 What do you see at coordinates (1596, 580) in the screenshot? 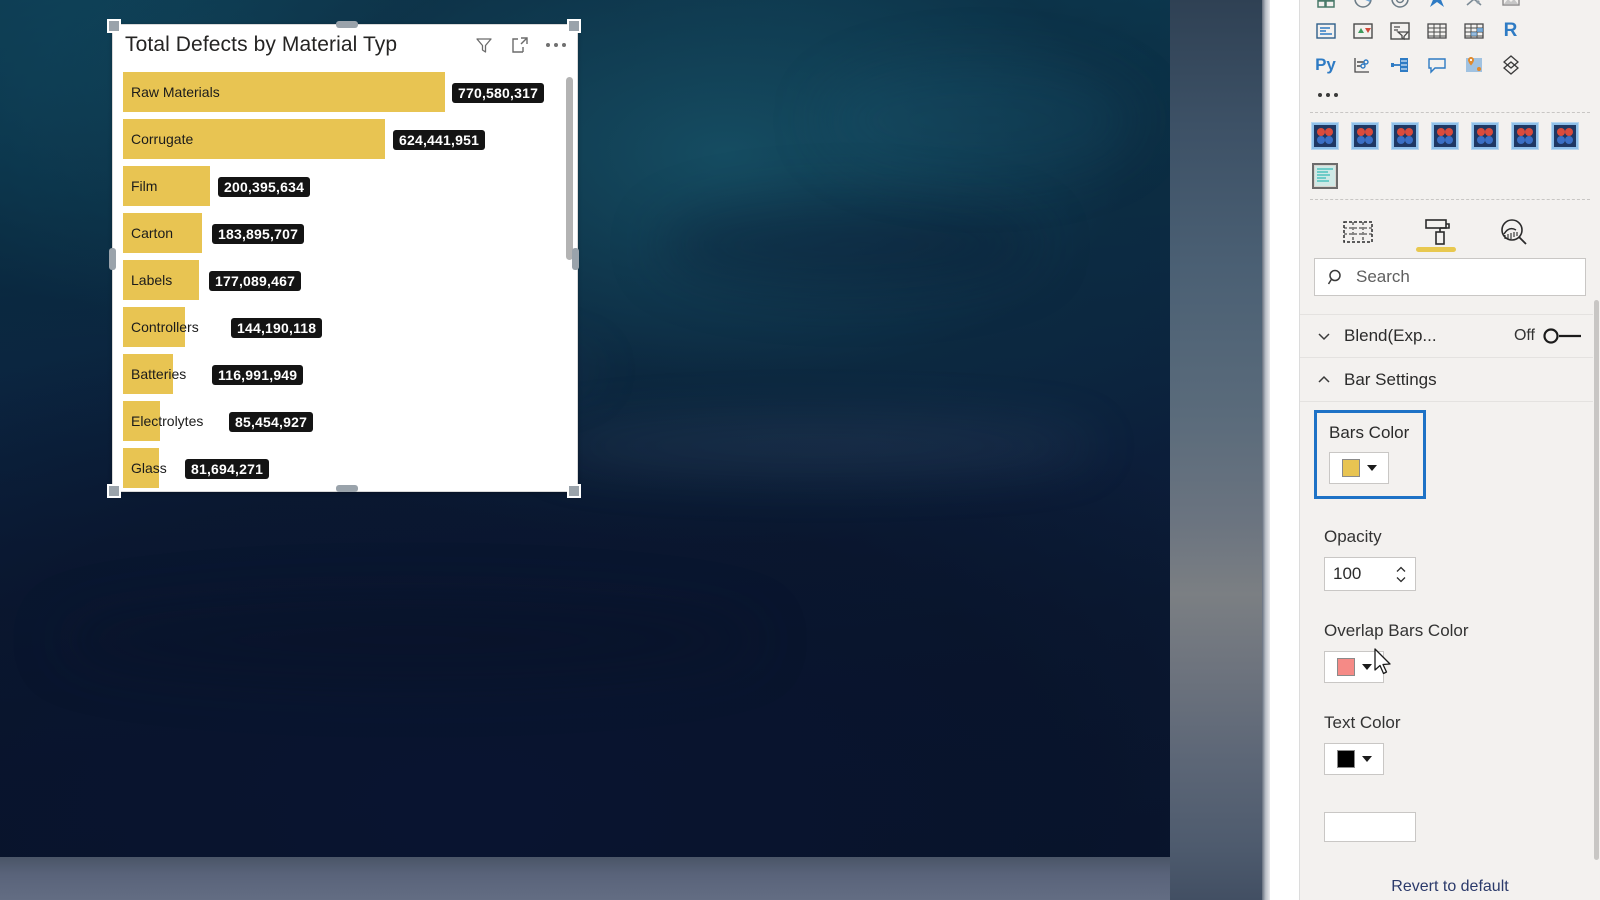
I see `pane-scrollbar-thumb` at bounding box center [1596, 580].